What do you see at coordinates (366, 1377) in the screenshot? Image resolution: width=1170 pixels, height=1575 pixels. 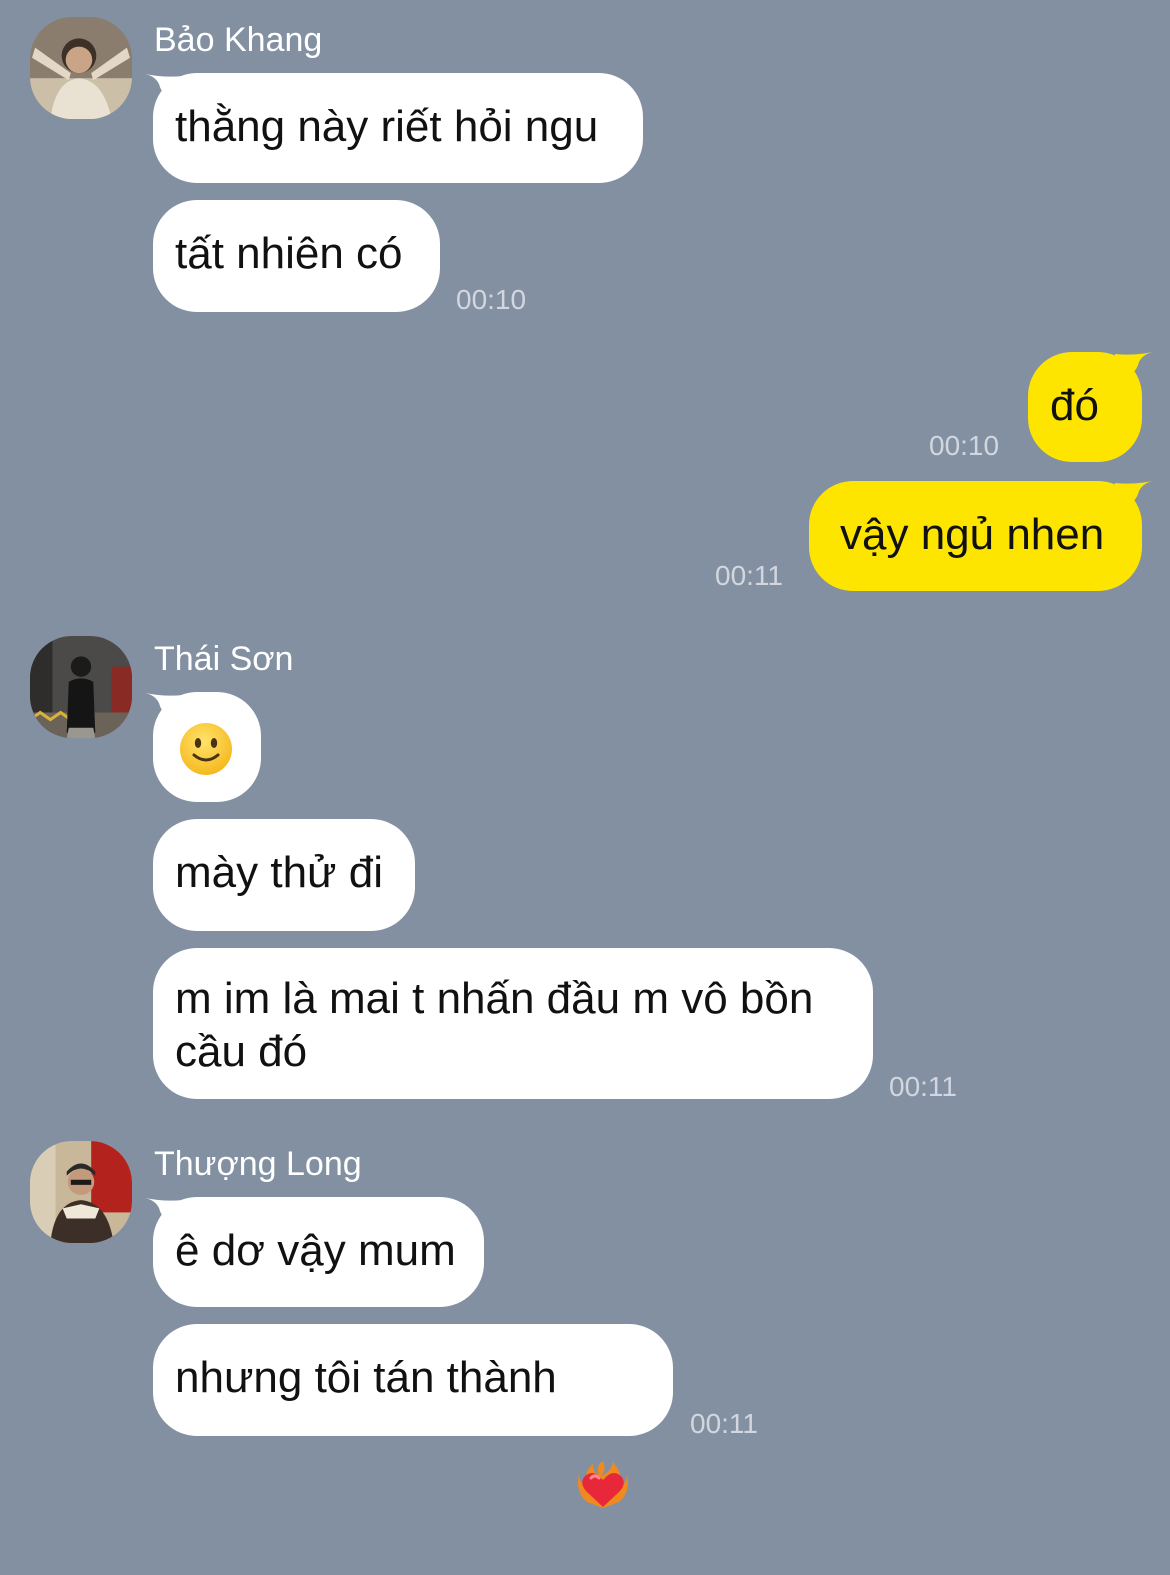 I see `message-text: nhưng tôi tán thành` at bounding box center [366, 1377].